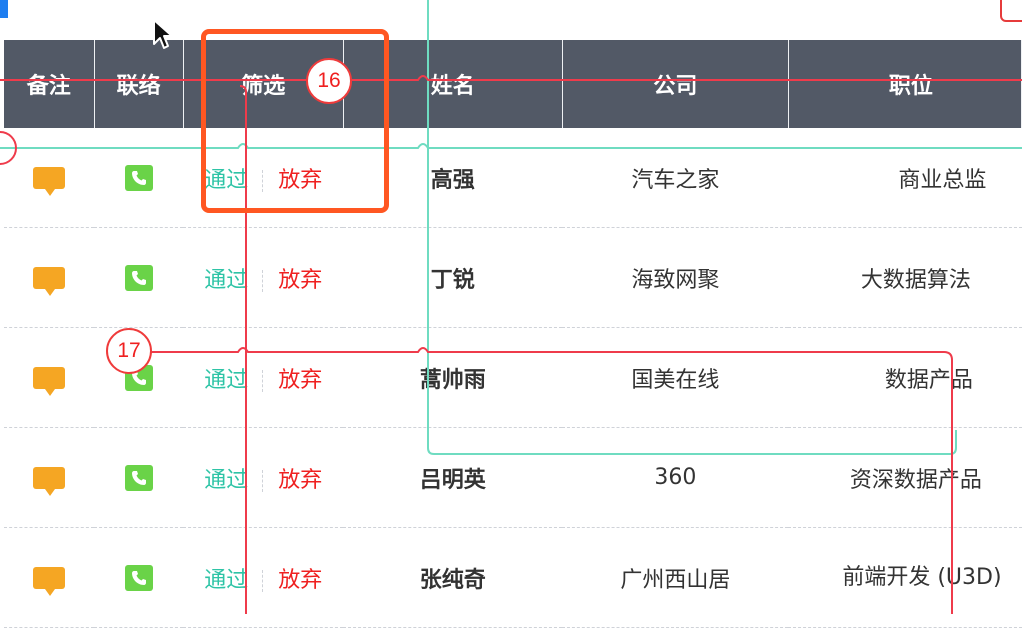  I want to click on candidate-position: 数据产品, so click(905, 377).